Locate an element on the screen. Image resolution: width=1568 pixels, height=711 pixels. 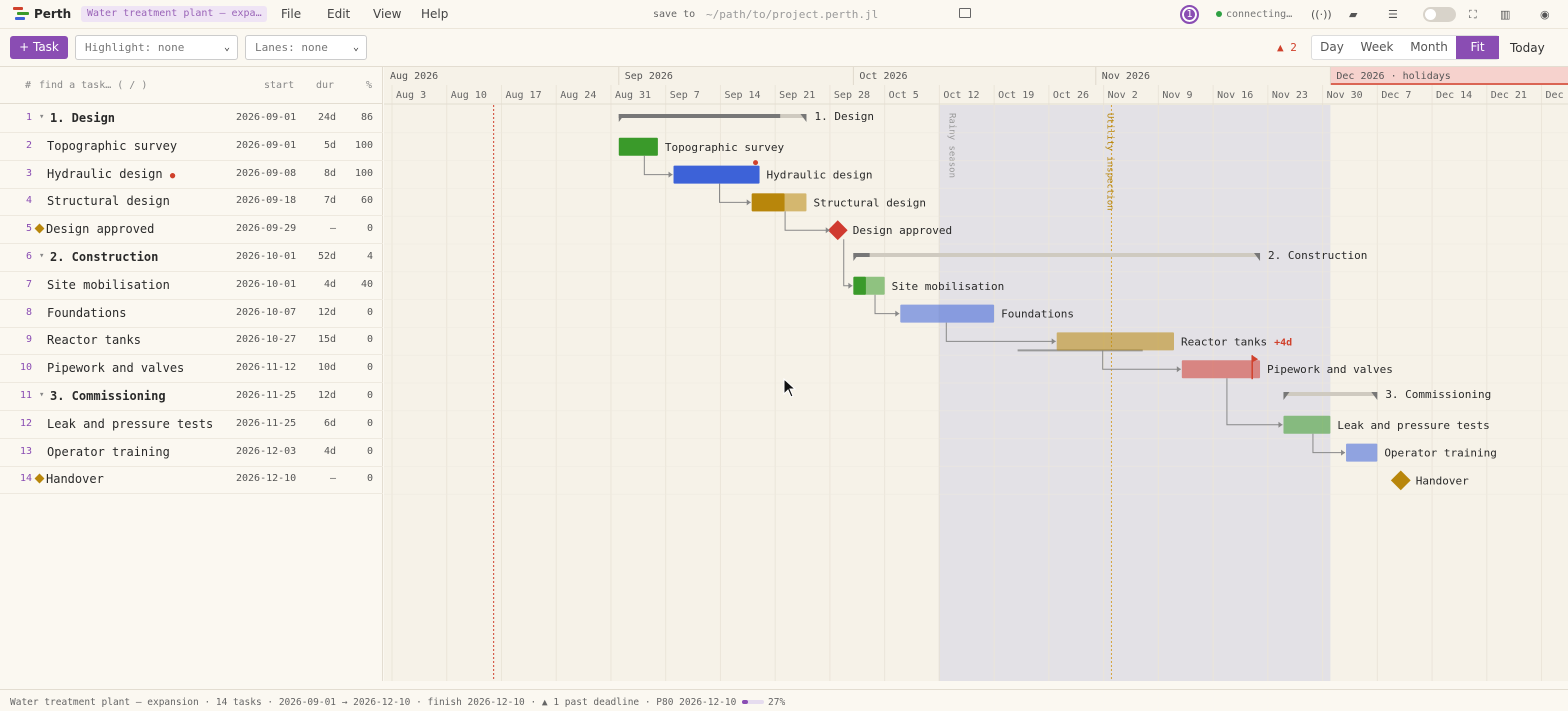
table-row: 8 Foundations 2026-10-07 12d 0 is located at coordinates (191, 314).